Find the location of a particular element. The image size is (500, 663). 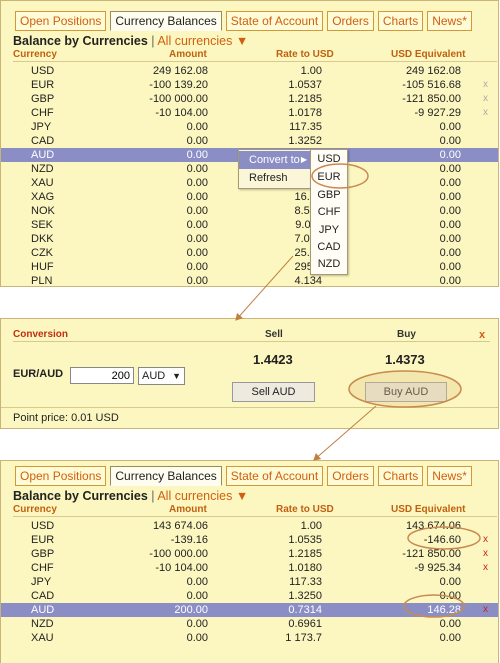

table-row: USD 249 162.08 1.00 249 162.08 is located at coordinates (249, 71).